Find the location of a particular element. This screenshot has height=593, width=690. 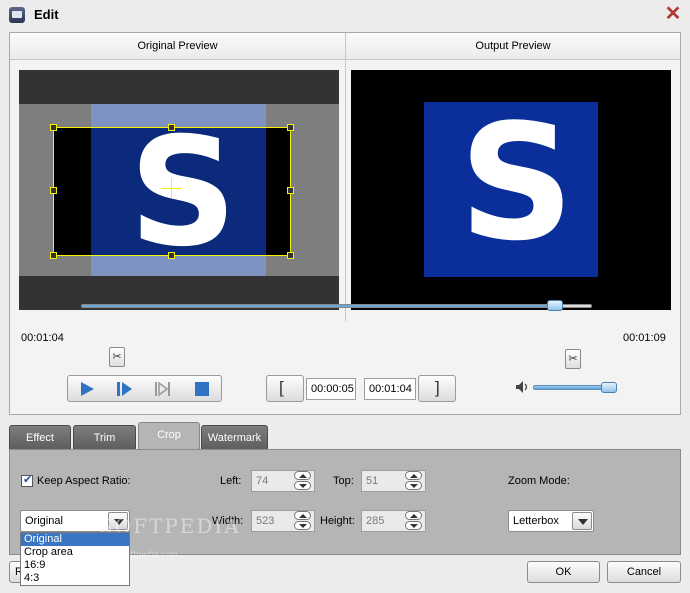

pane-divider is located at coordinates (345, 177).